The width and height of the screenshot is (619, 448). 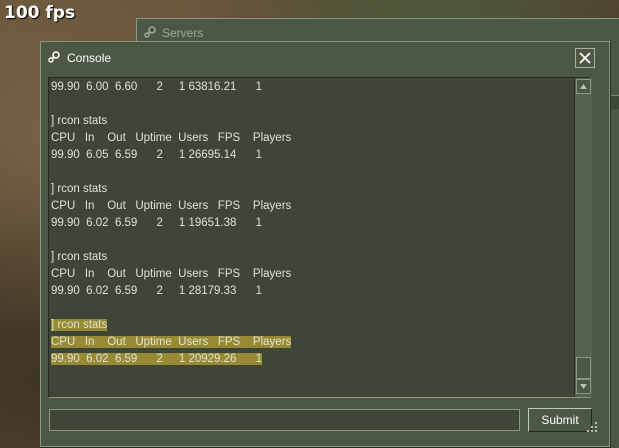 I want to click on console-line-text: 99.90 6.00 6.60 2 1 63816.21 1, so click(x=156, y=87).